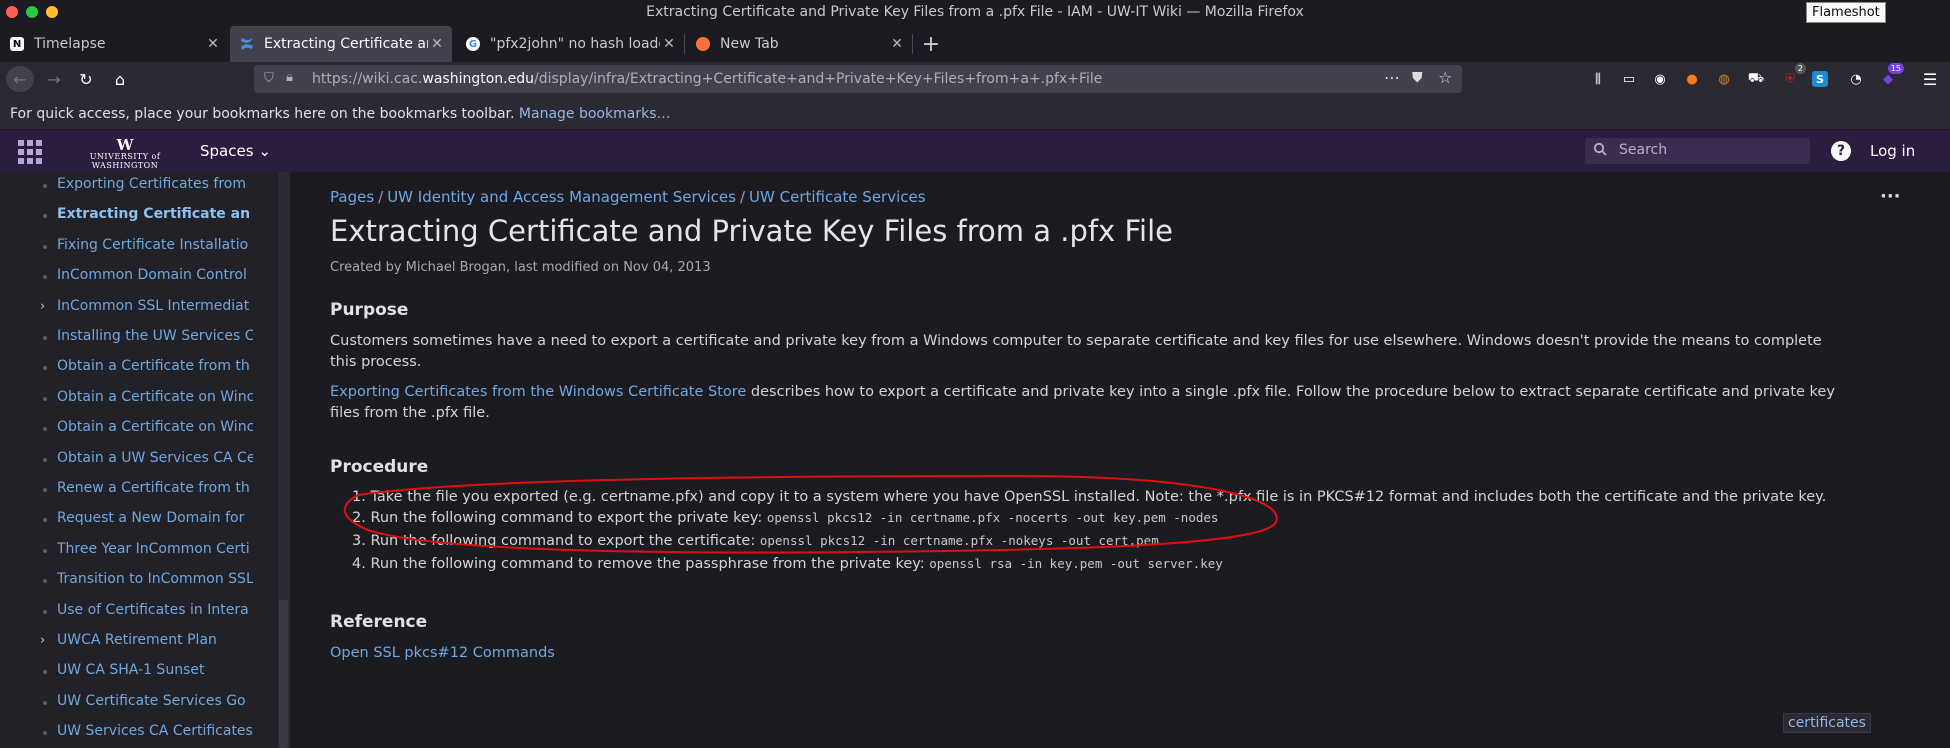 The width and height of the screenshot is (1950, 748). I want to click on cookie-extension-icon: ◍, so click(1724, 79).